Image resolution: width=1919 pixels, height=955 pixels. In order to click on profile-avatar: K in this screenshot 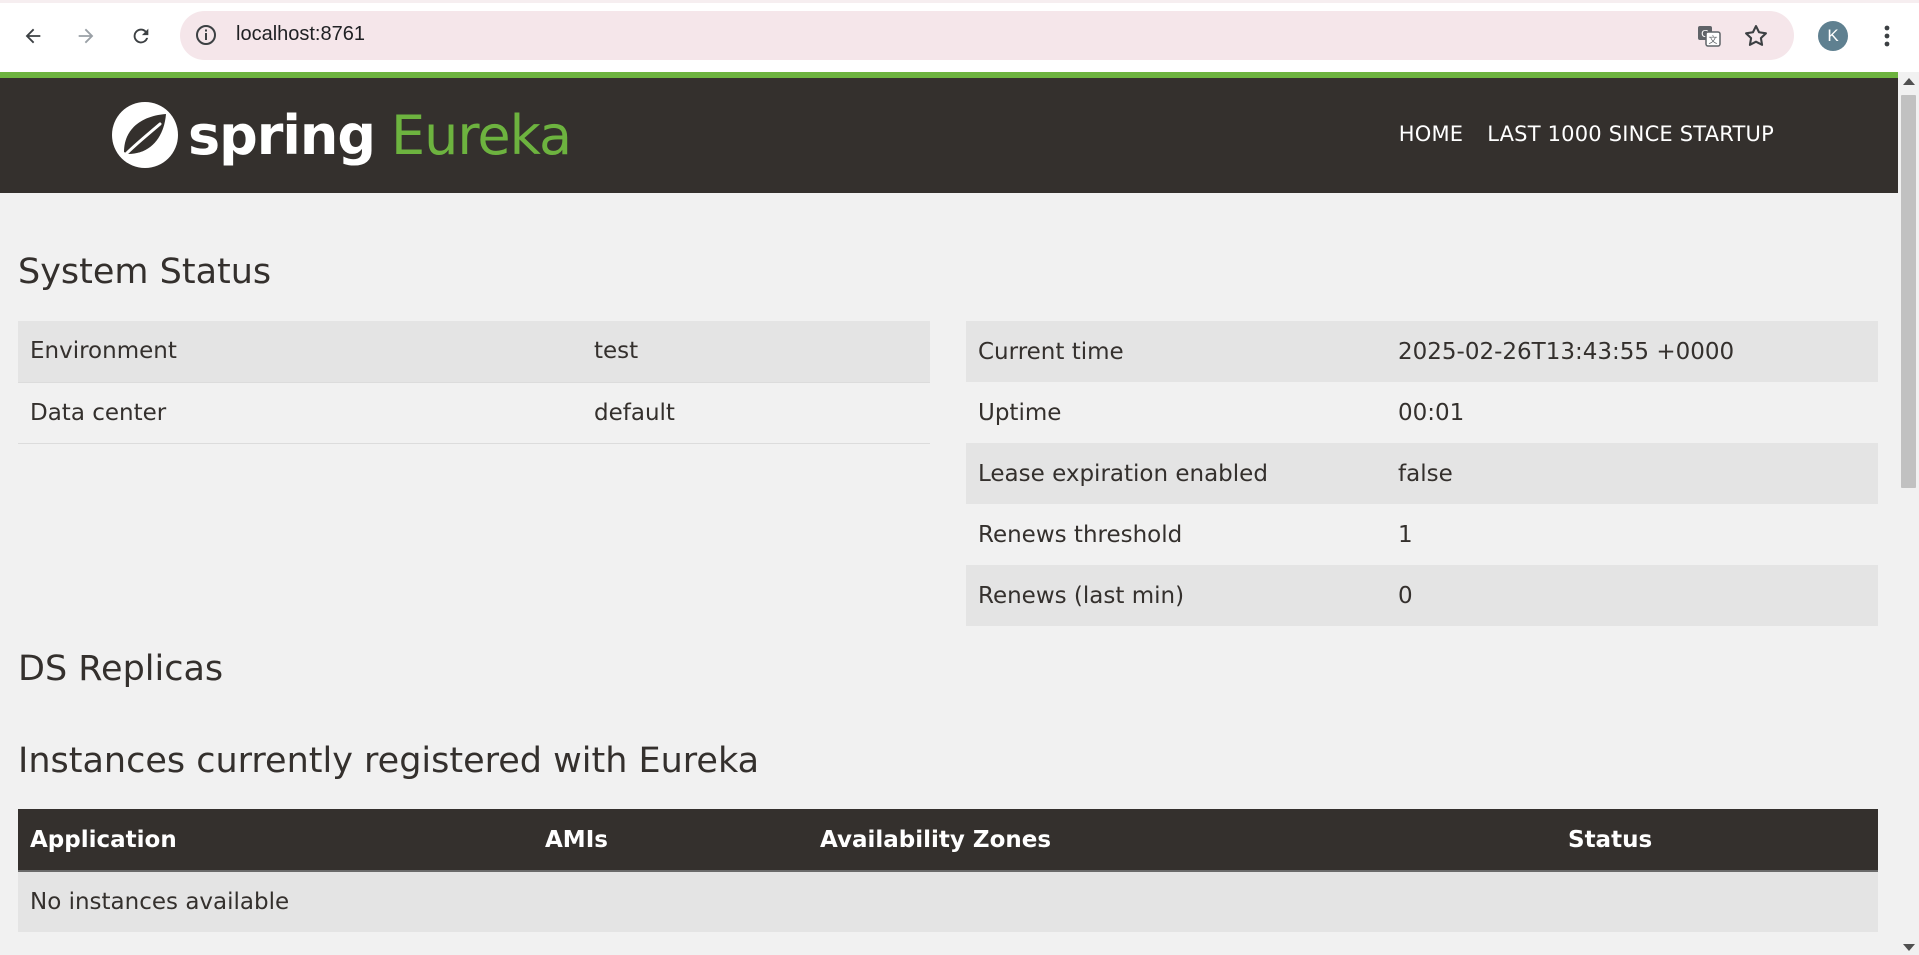, I will do `click(1833, 36)`.